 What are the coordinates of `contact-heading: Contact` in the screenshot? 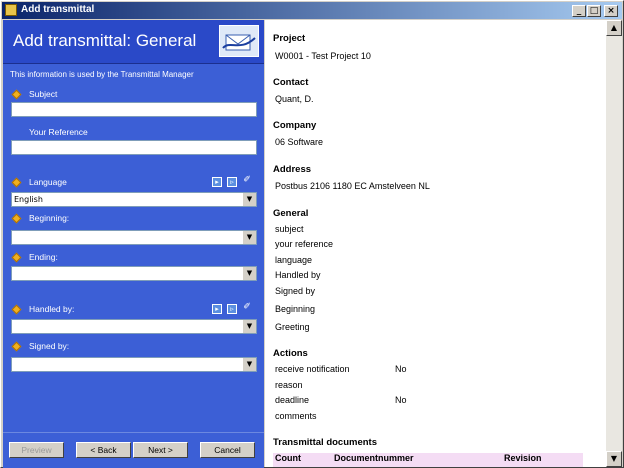 It's located at (291, 82).